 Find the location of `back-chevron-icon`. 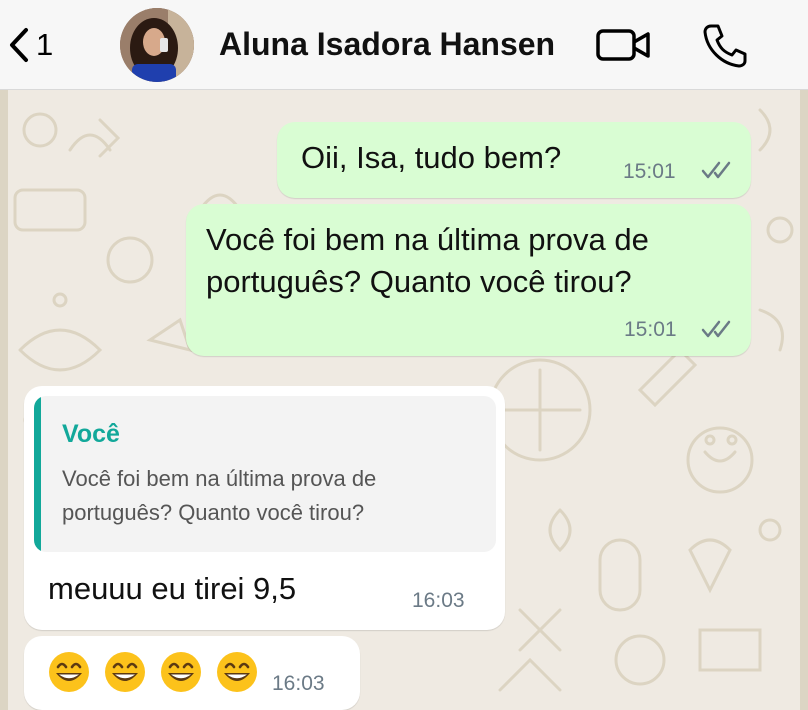

back-chevron-icon is located at coordinates (19, 45).